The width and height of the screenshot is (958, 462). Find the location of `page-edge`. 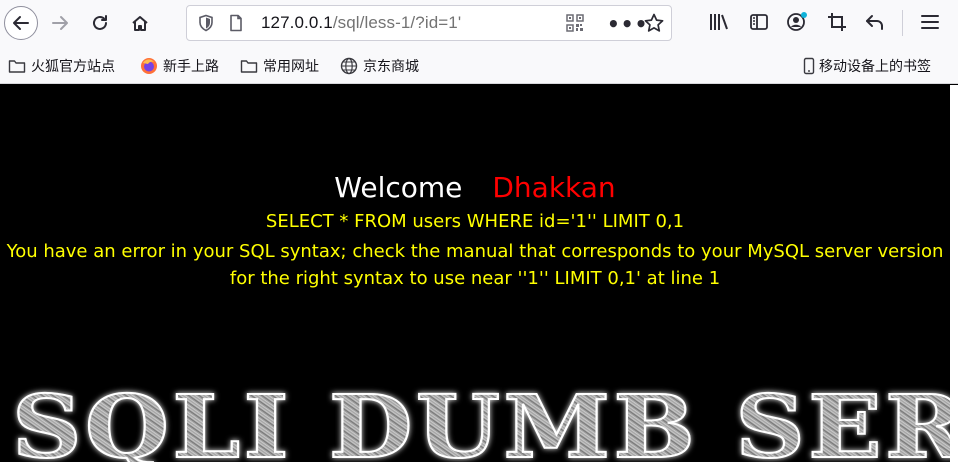

page-edge is located at coordinates (954, 273).